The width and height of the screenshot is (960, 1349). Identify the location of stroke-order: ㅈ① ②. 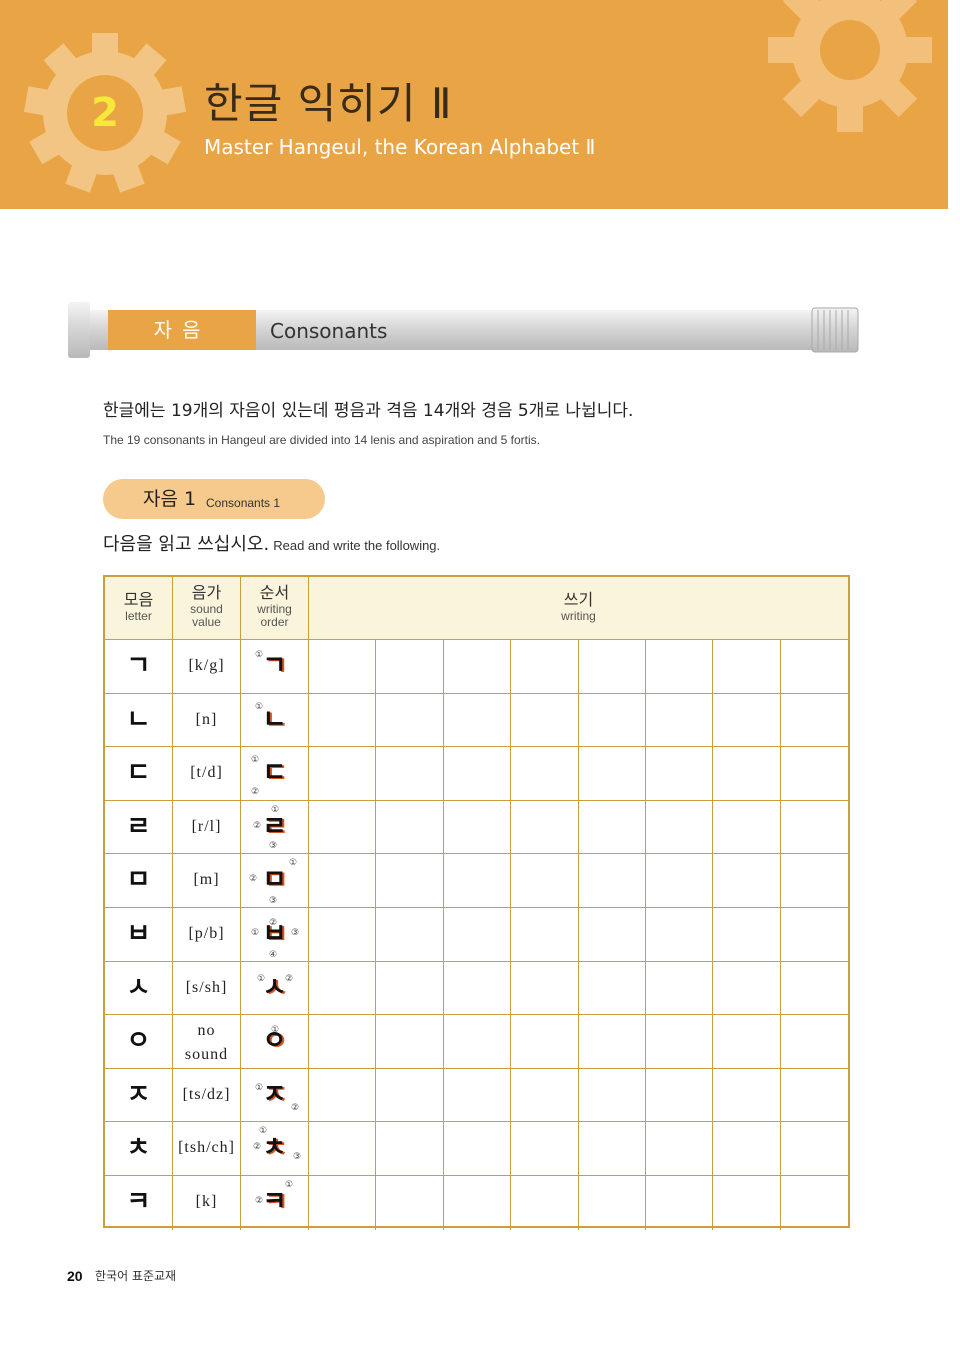
(275, 1095).